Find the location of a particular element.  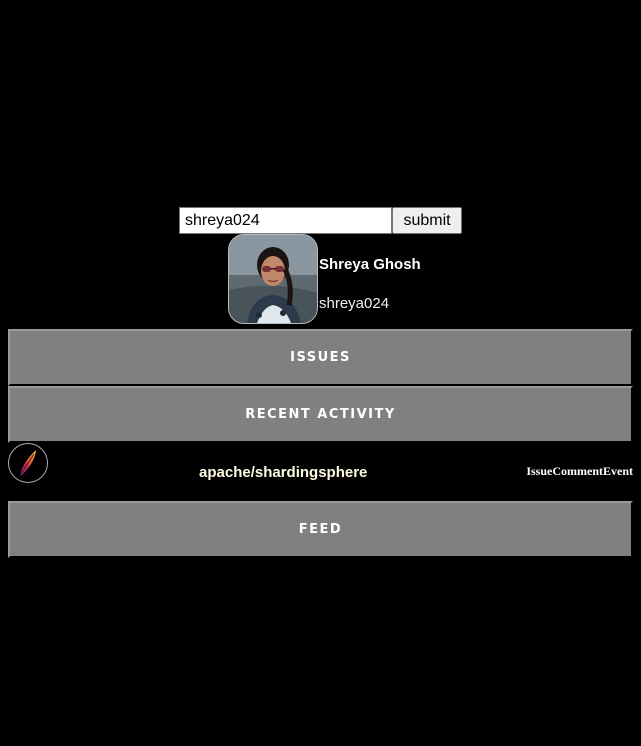

repo-name: apache/shardingsphere is located at coordinates (283, 472).